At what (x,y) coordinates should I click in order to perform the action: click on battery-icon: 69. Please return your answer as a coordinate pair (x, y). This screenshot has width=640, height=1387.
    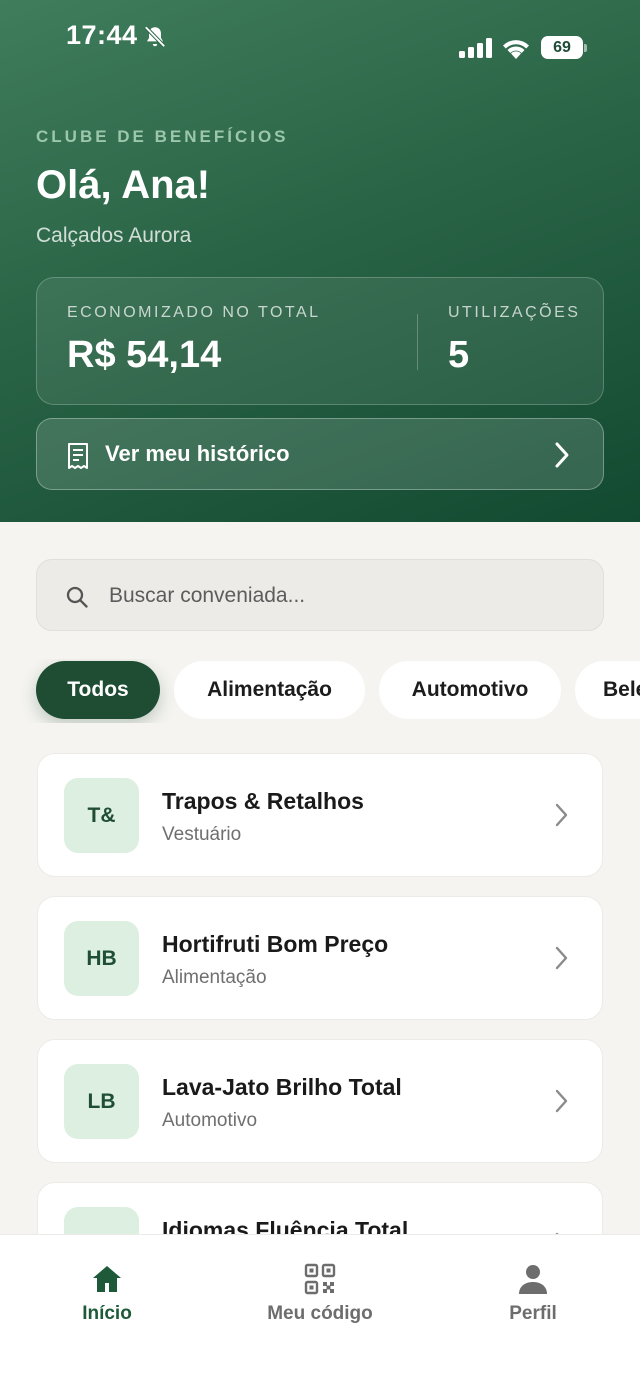
    Looking at the image, I should click on (565, 48).